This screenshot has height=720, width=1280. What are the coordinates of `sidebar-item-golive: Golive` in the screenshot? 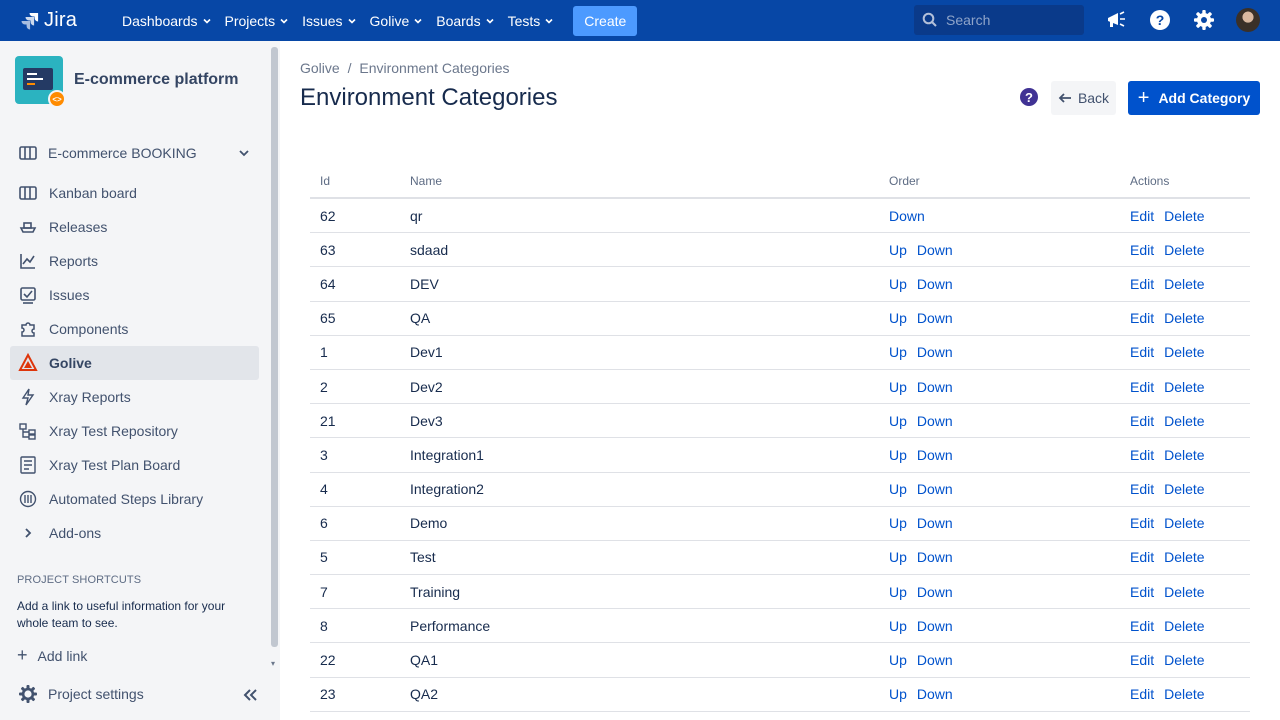 It's located at (134, 363).